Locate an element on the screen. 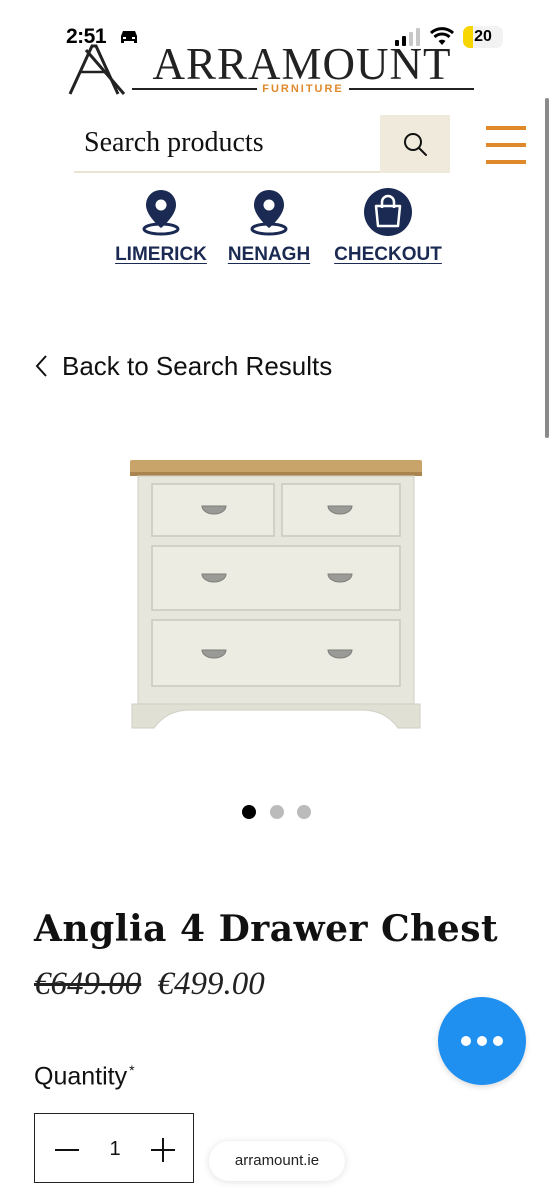 The width and height of the screenshot is (554, 1200). logo-monogram-icon is located at coordinates (97, 69).